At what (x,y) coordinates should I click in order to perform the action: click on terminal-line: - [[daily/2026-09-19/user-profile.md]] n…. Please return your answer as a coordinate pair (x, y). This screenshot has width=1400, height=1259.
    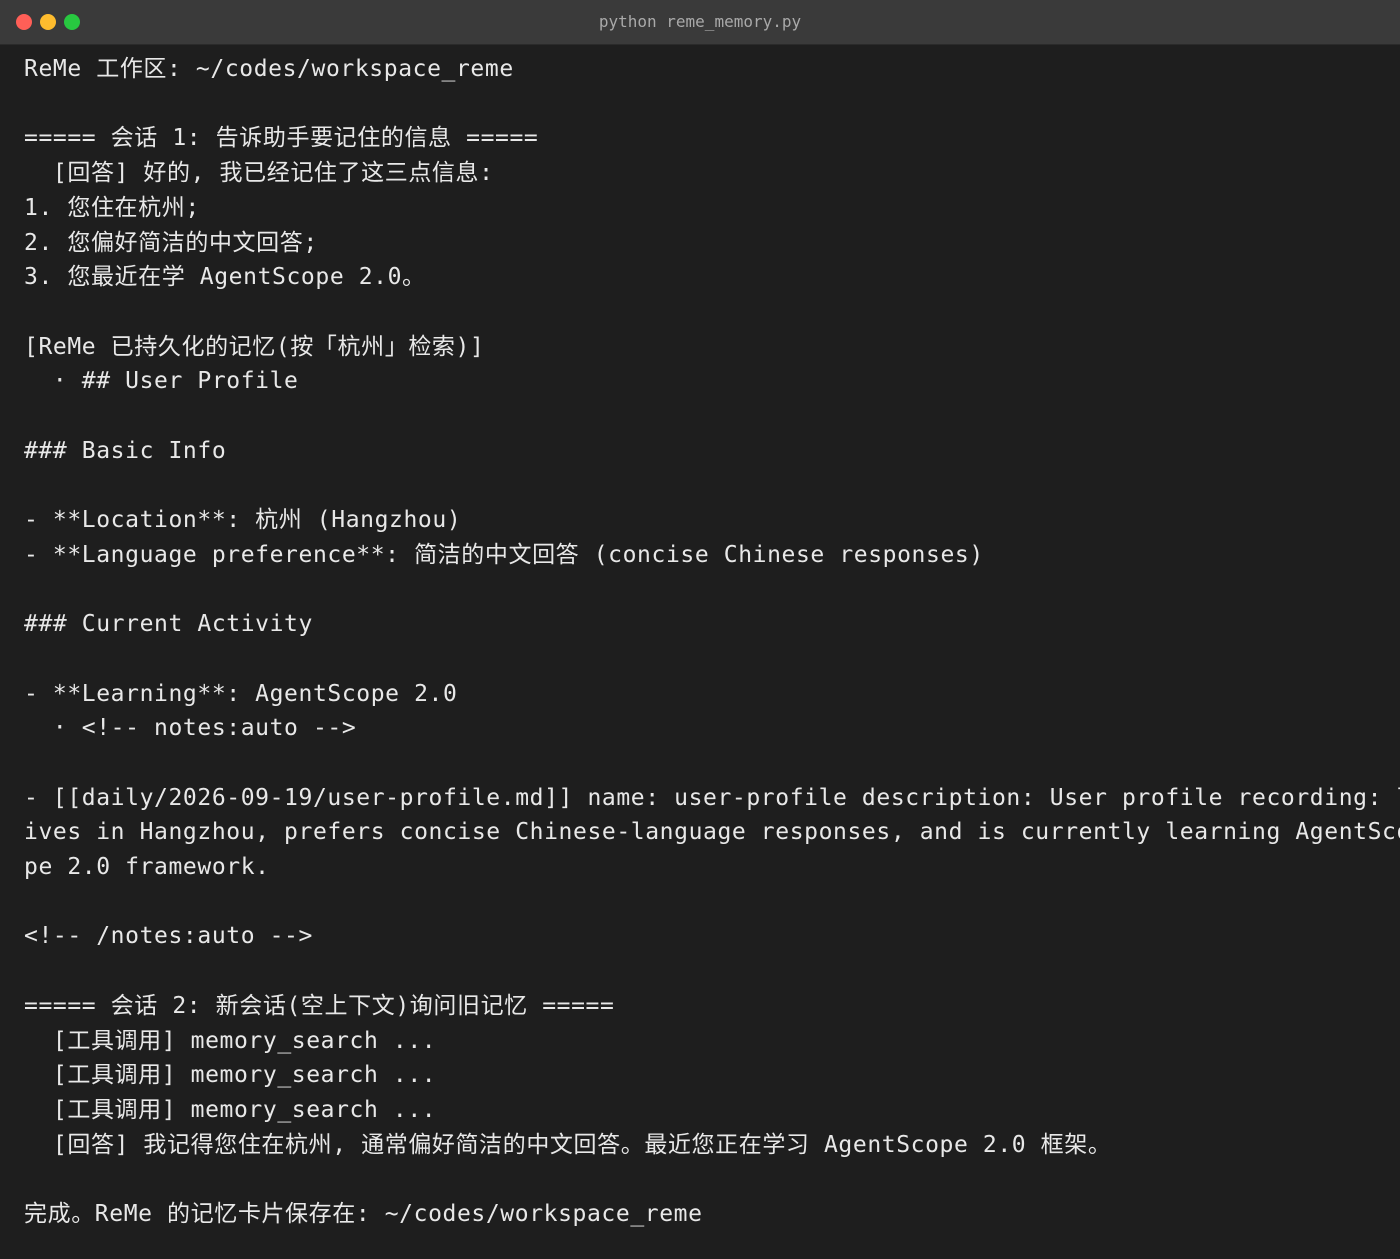
    Looking at the image, I should click on (712, 797).